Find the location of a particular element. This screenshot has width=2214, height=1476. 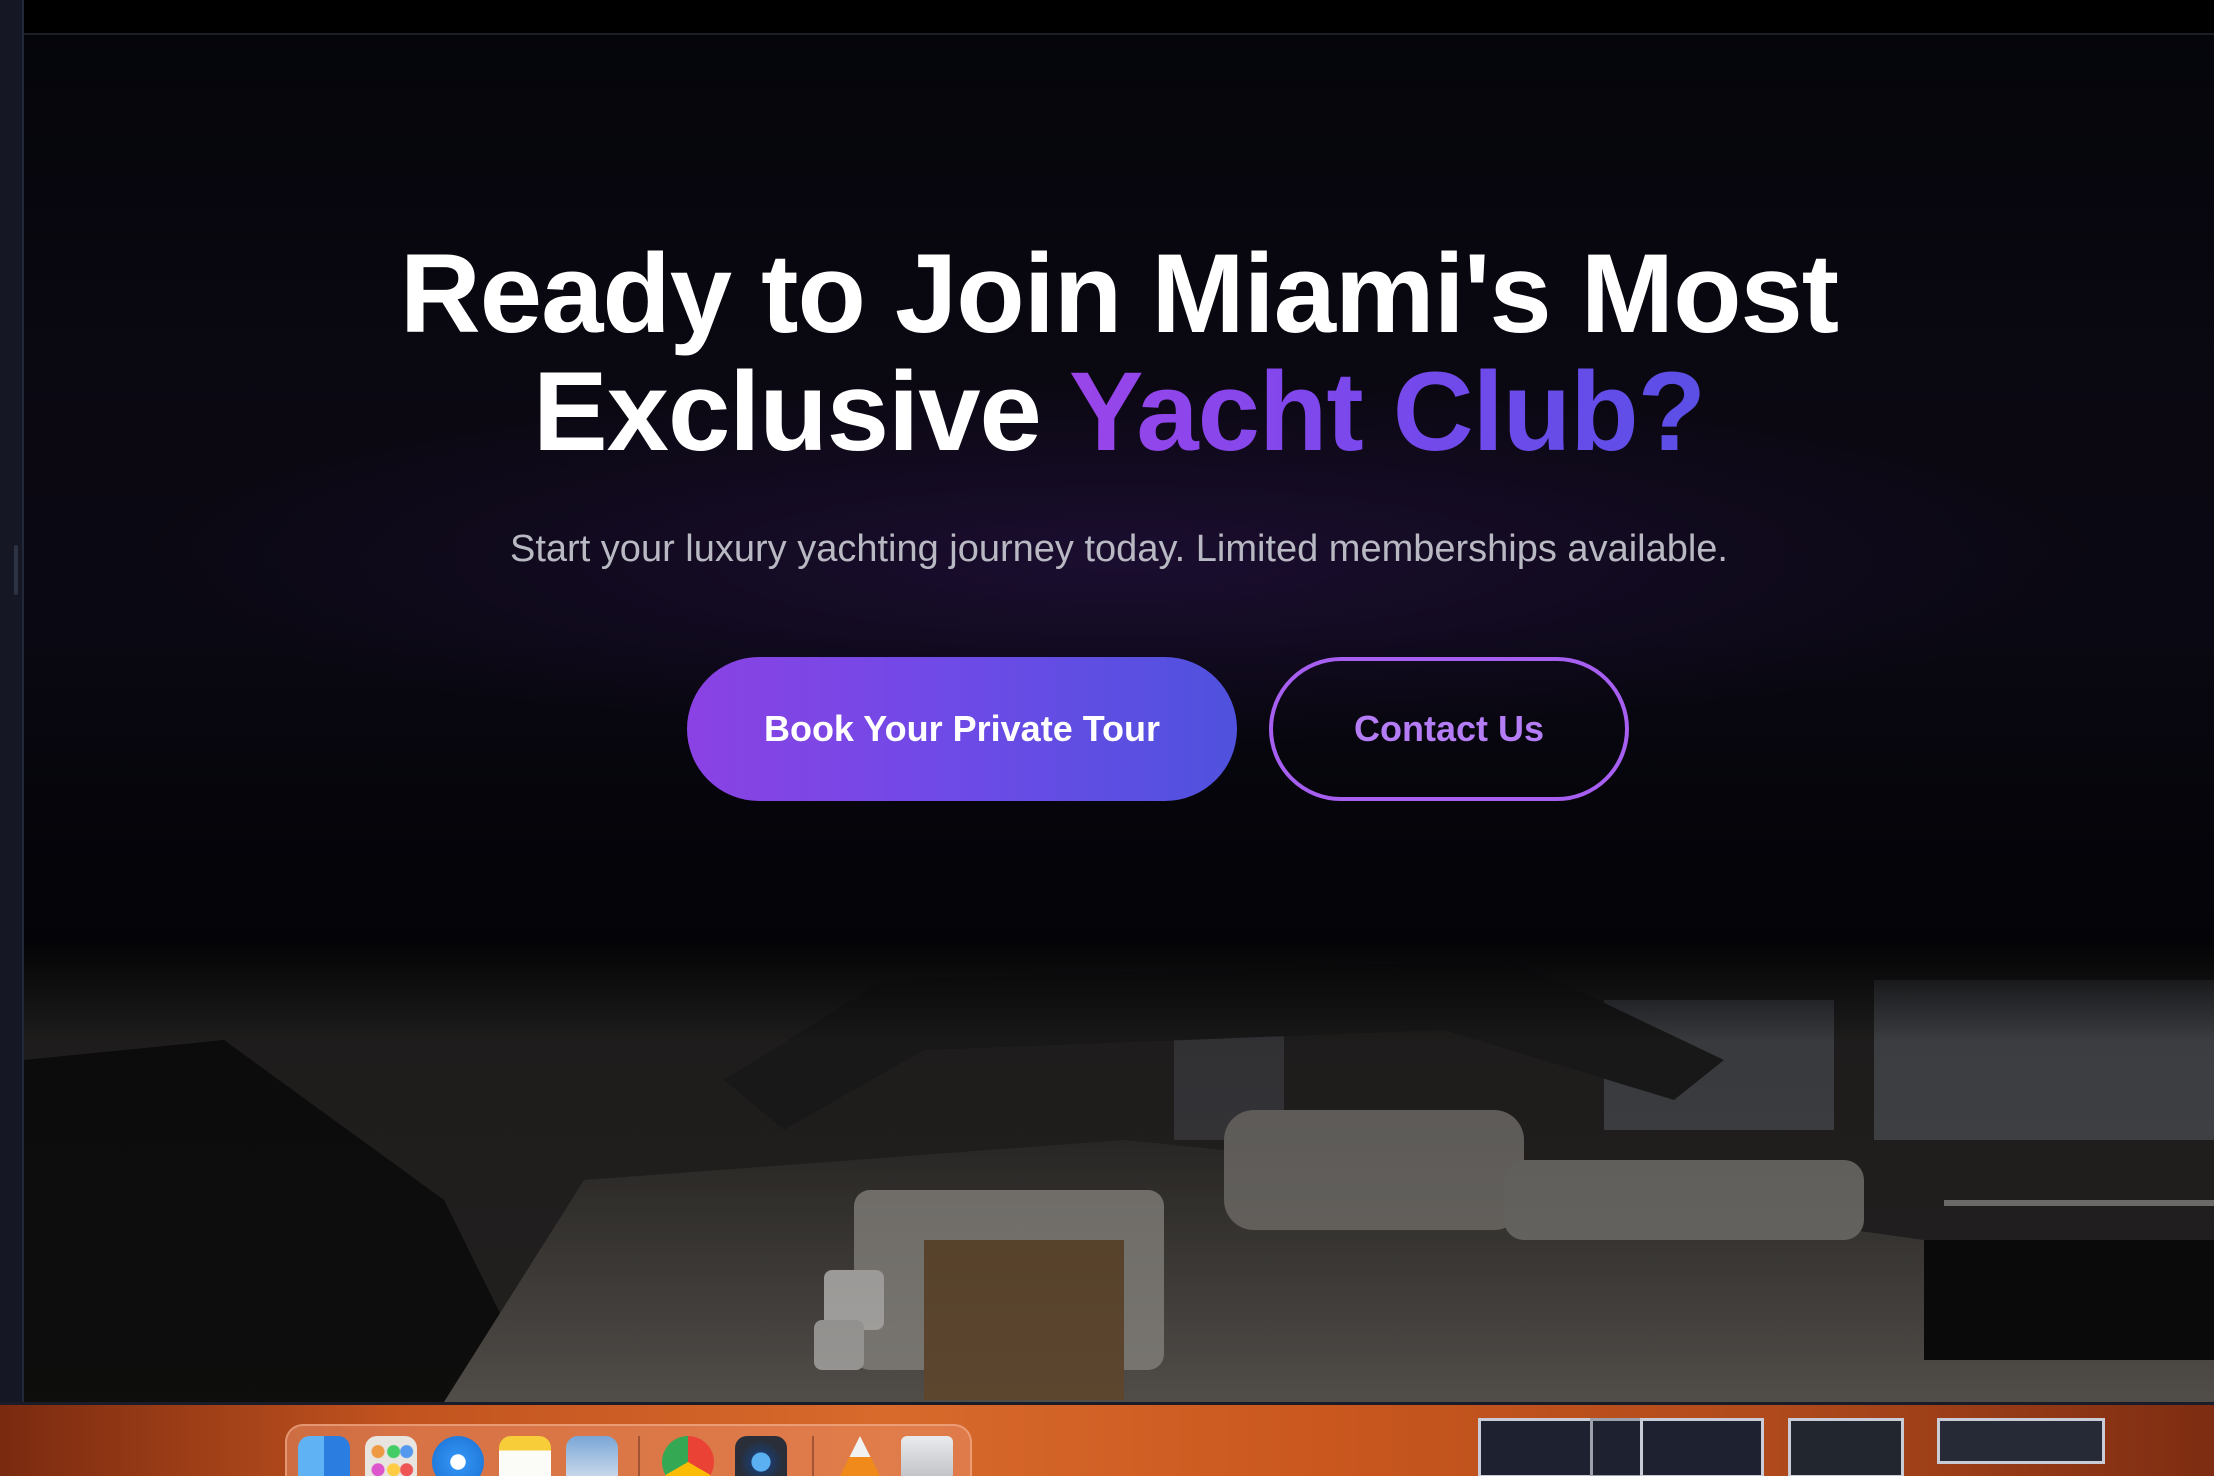

hero-title-line2-plain: Exclusive is located at coordinates (787, 411).